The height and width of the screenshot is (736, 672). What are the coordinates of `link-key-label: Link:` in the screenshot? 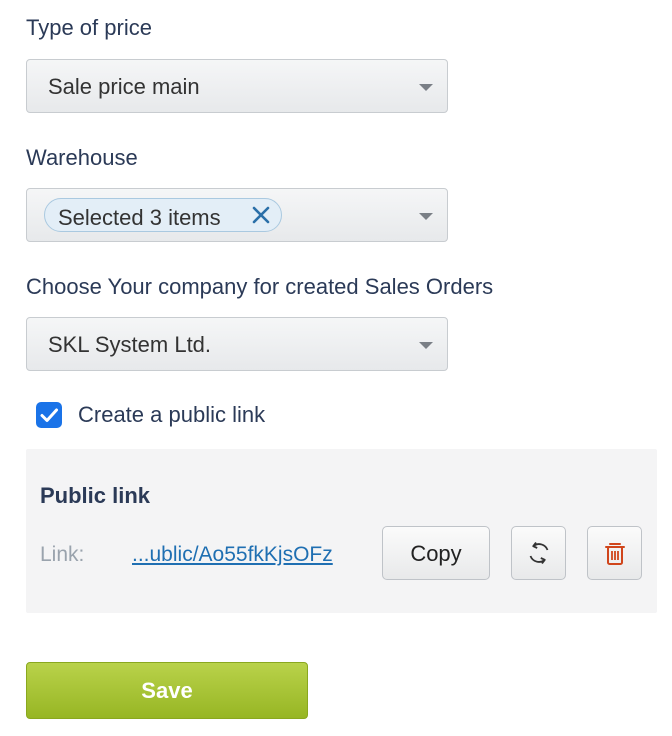 It's located at (62, 554).